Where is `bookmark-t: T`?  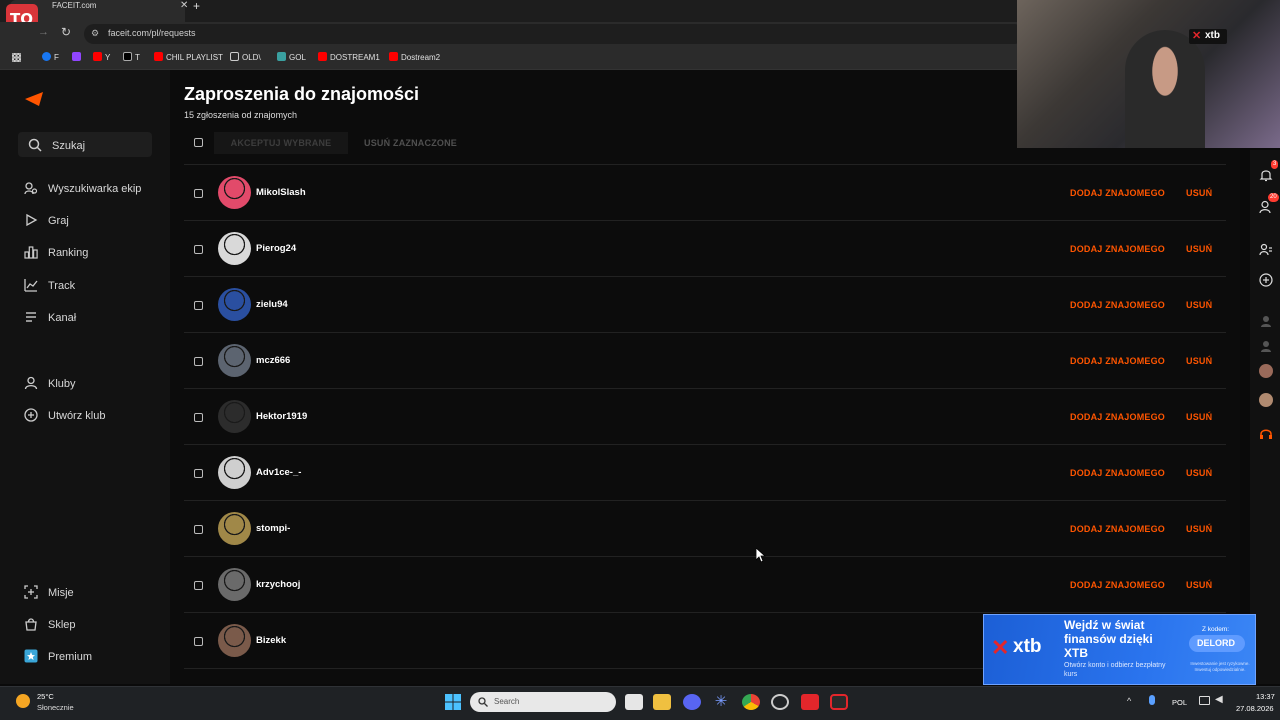
bookmark-t: T is located at coordinates (131, 57).